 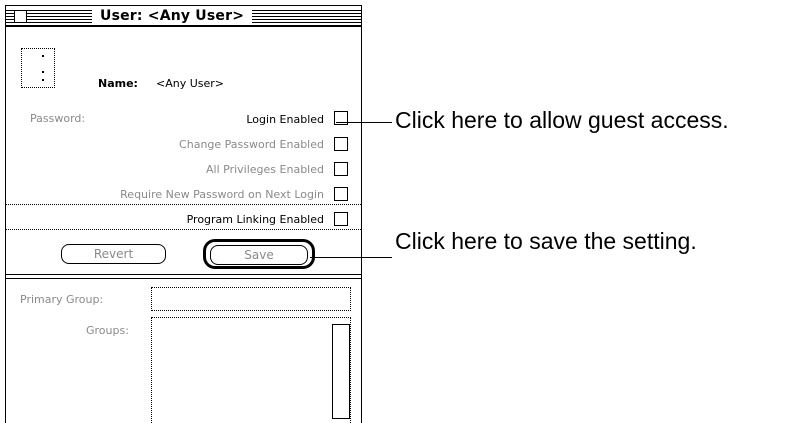 I want to click on require-new-password-checkbox, so click(x=341, y=194).